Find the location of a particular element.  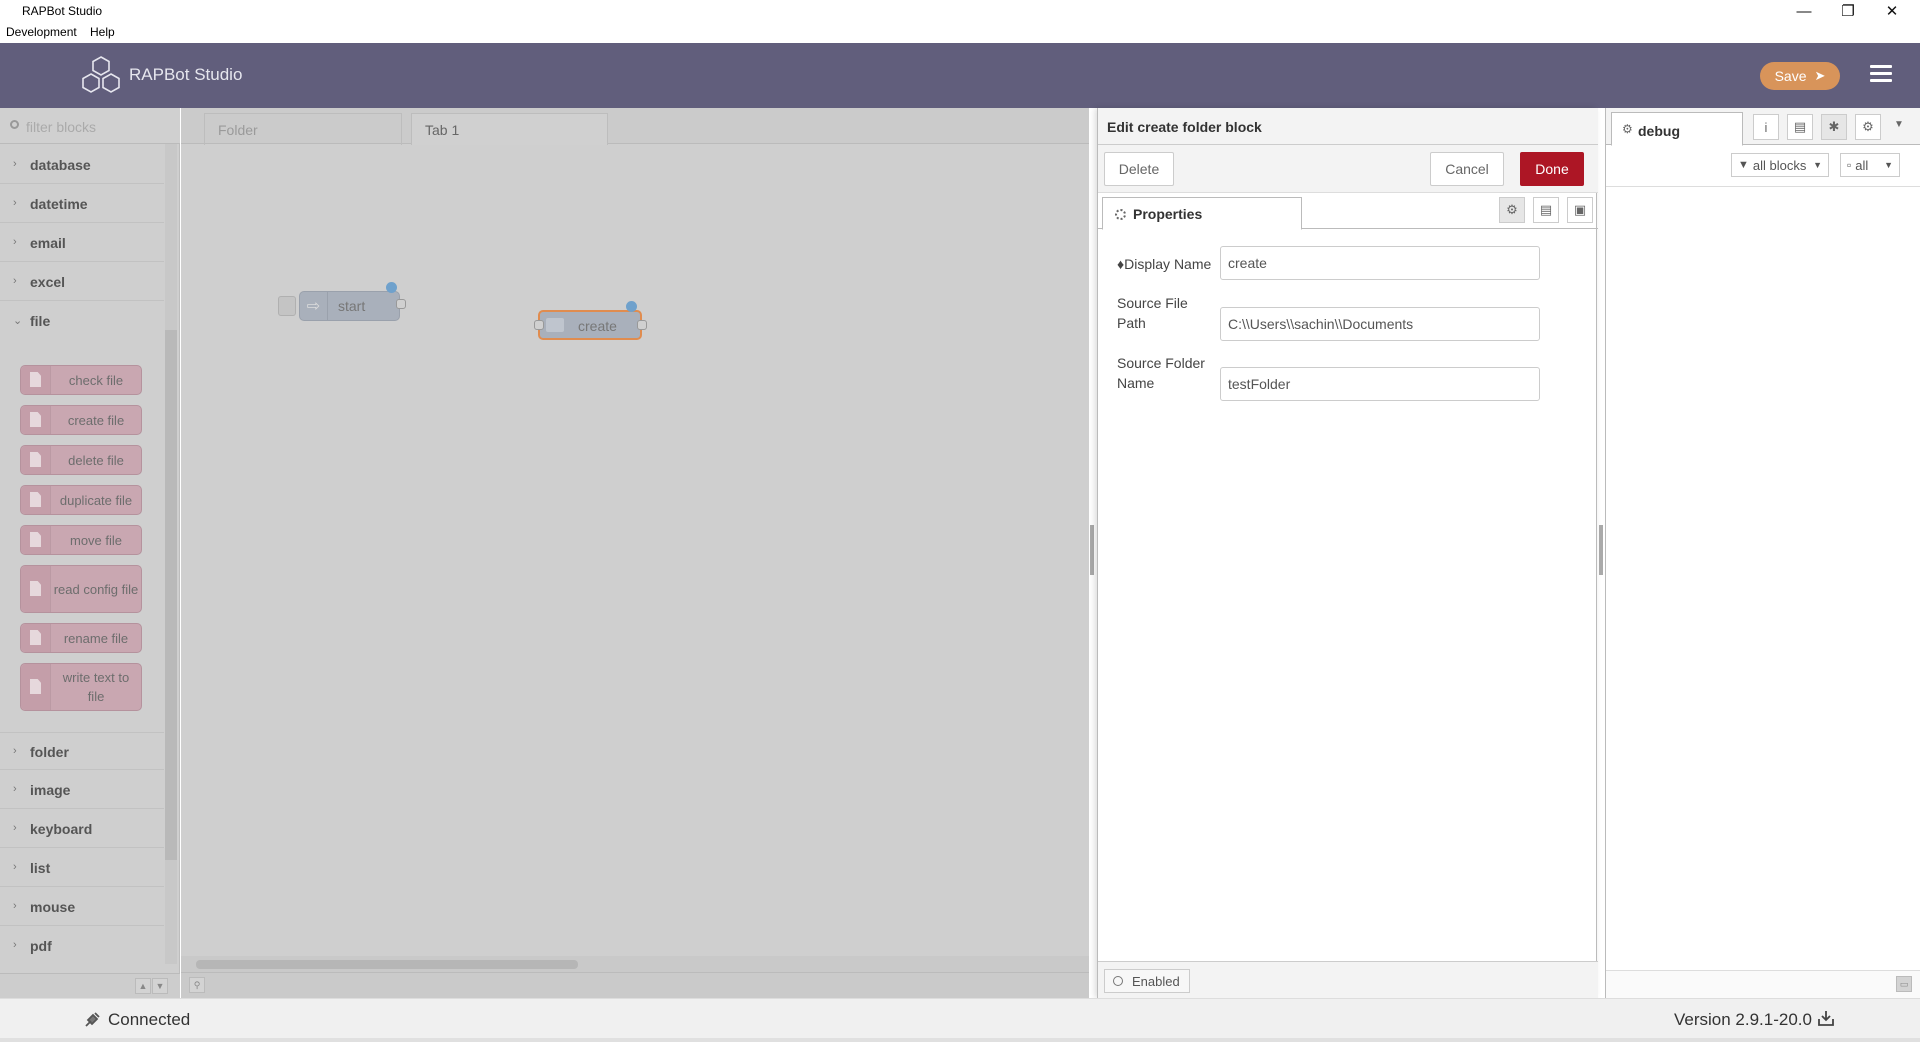

palette-node-create-file: create file is located at coordinates (81, 420).